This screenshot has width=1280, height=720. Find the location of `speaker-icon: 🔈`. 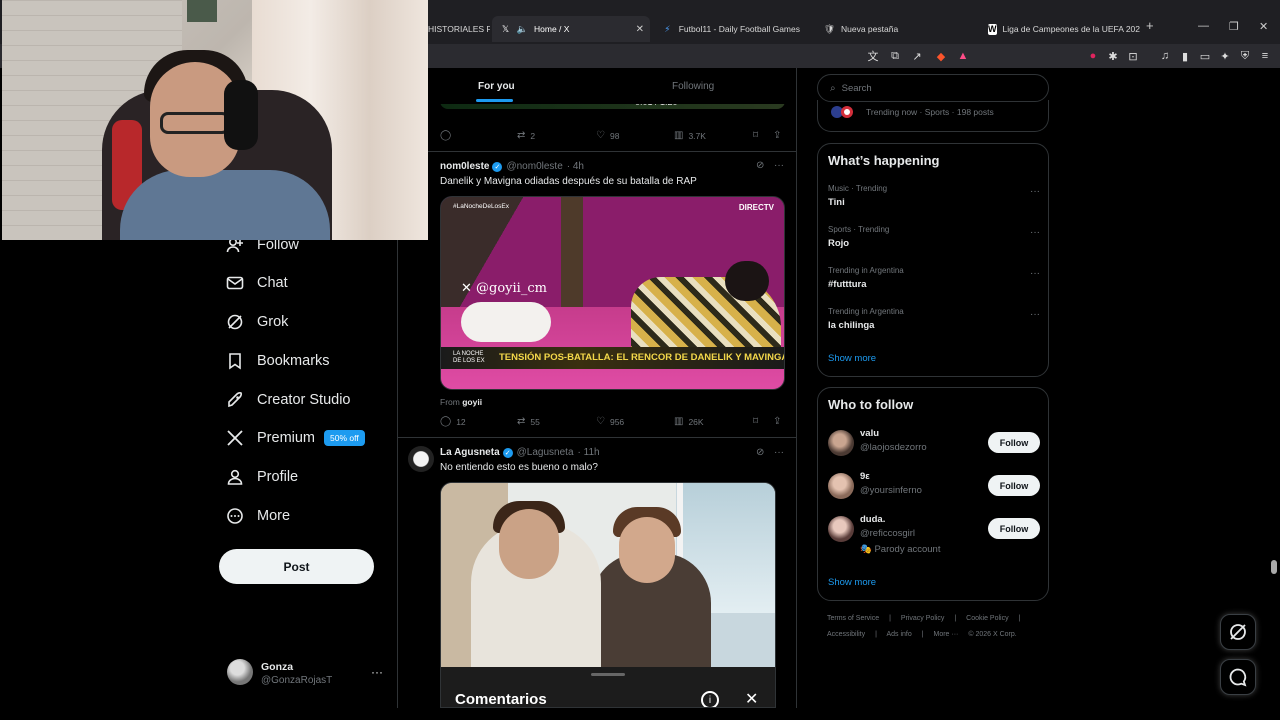

speaker-icon: 🔈 is located at coordinates (522, 29).